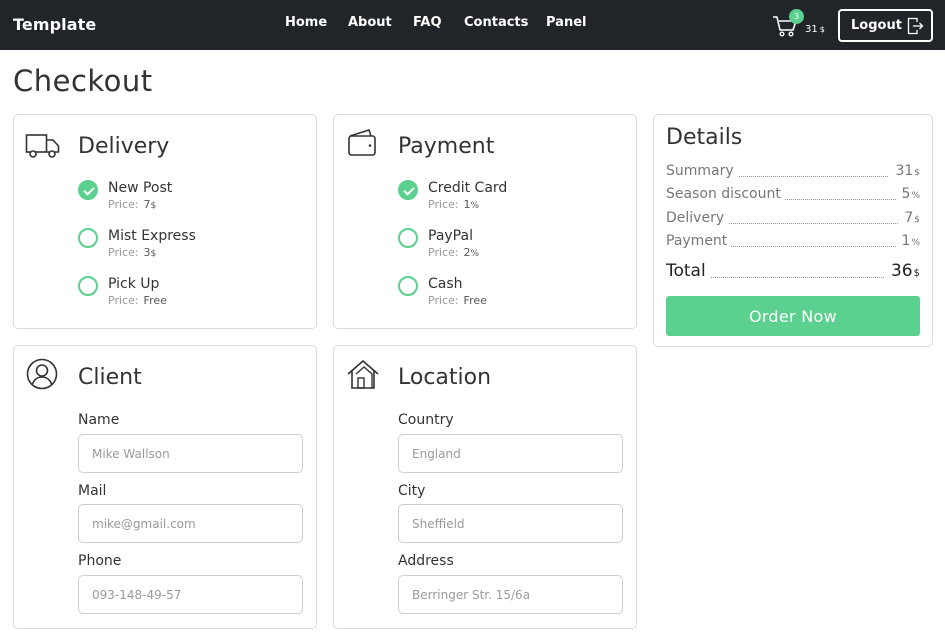 The image size is (945, 641). What do you see at coordinates (152, 236) in the screenshot?
I see `option-label: Mist Express` at bounding box center [152, 236].